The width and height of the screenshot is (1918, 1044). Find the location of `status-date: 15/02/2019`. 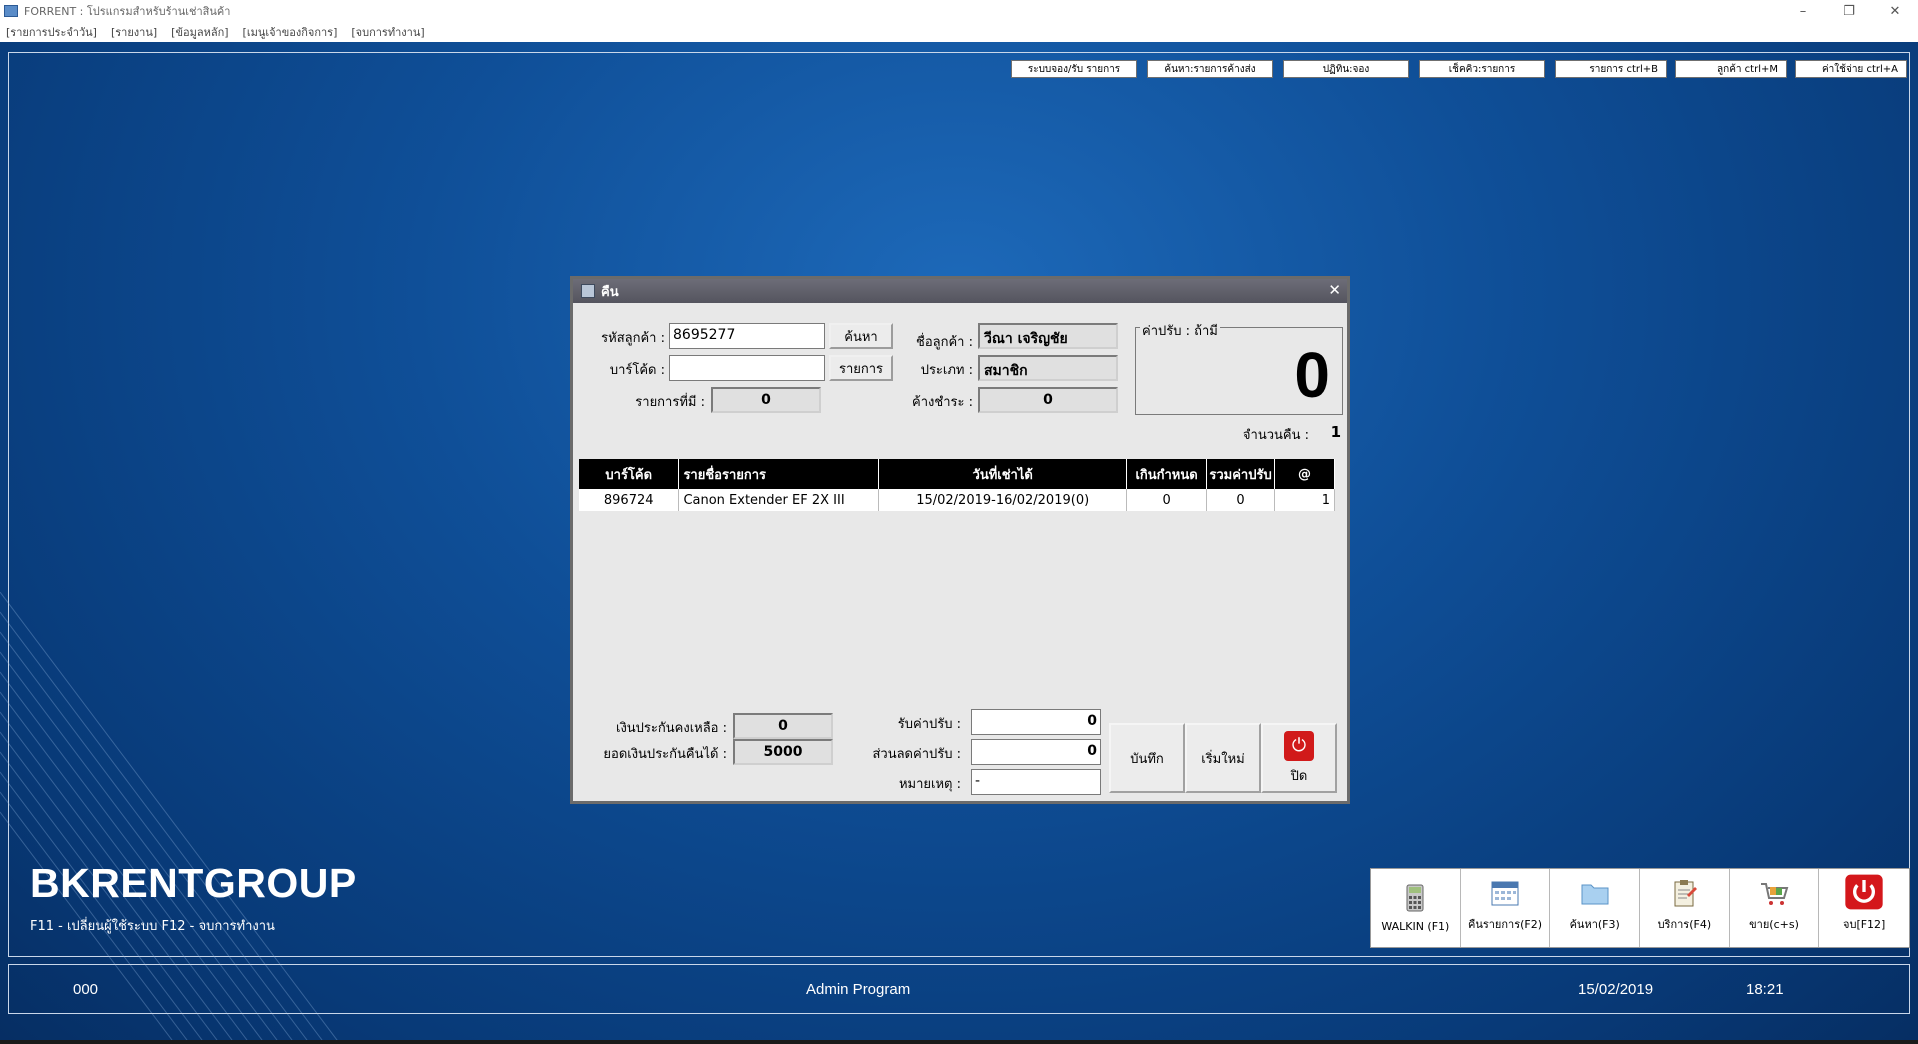

status-date: 15/02/2019 is located at coordinates (1616, 989).